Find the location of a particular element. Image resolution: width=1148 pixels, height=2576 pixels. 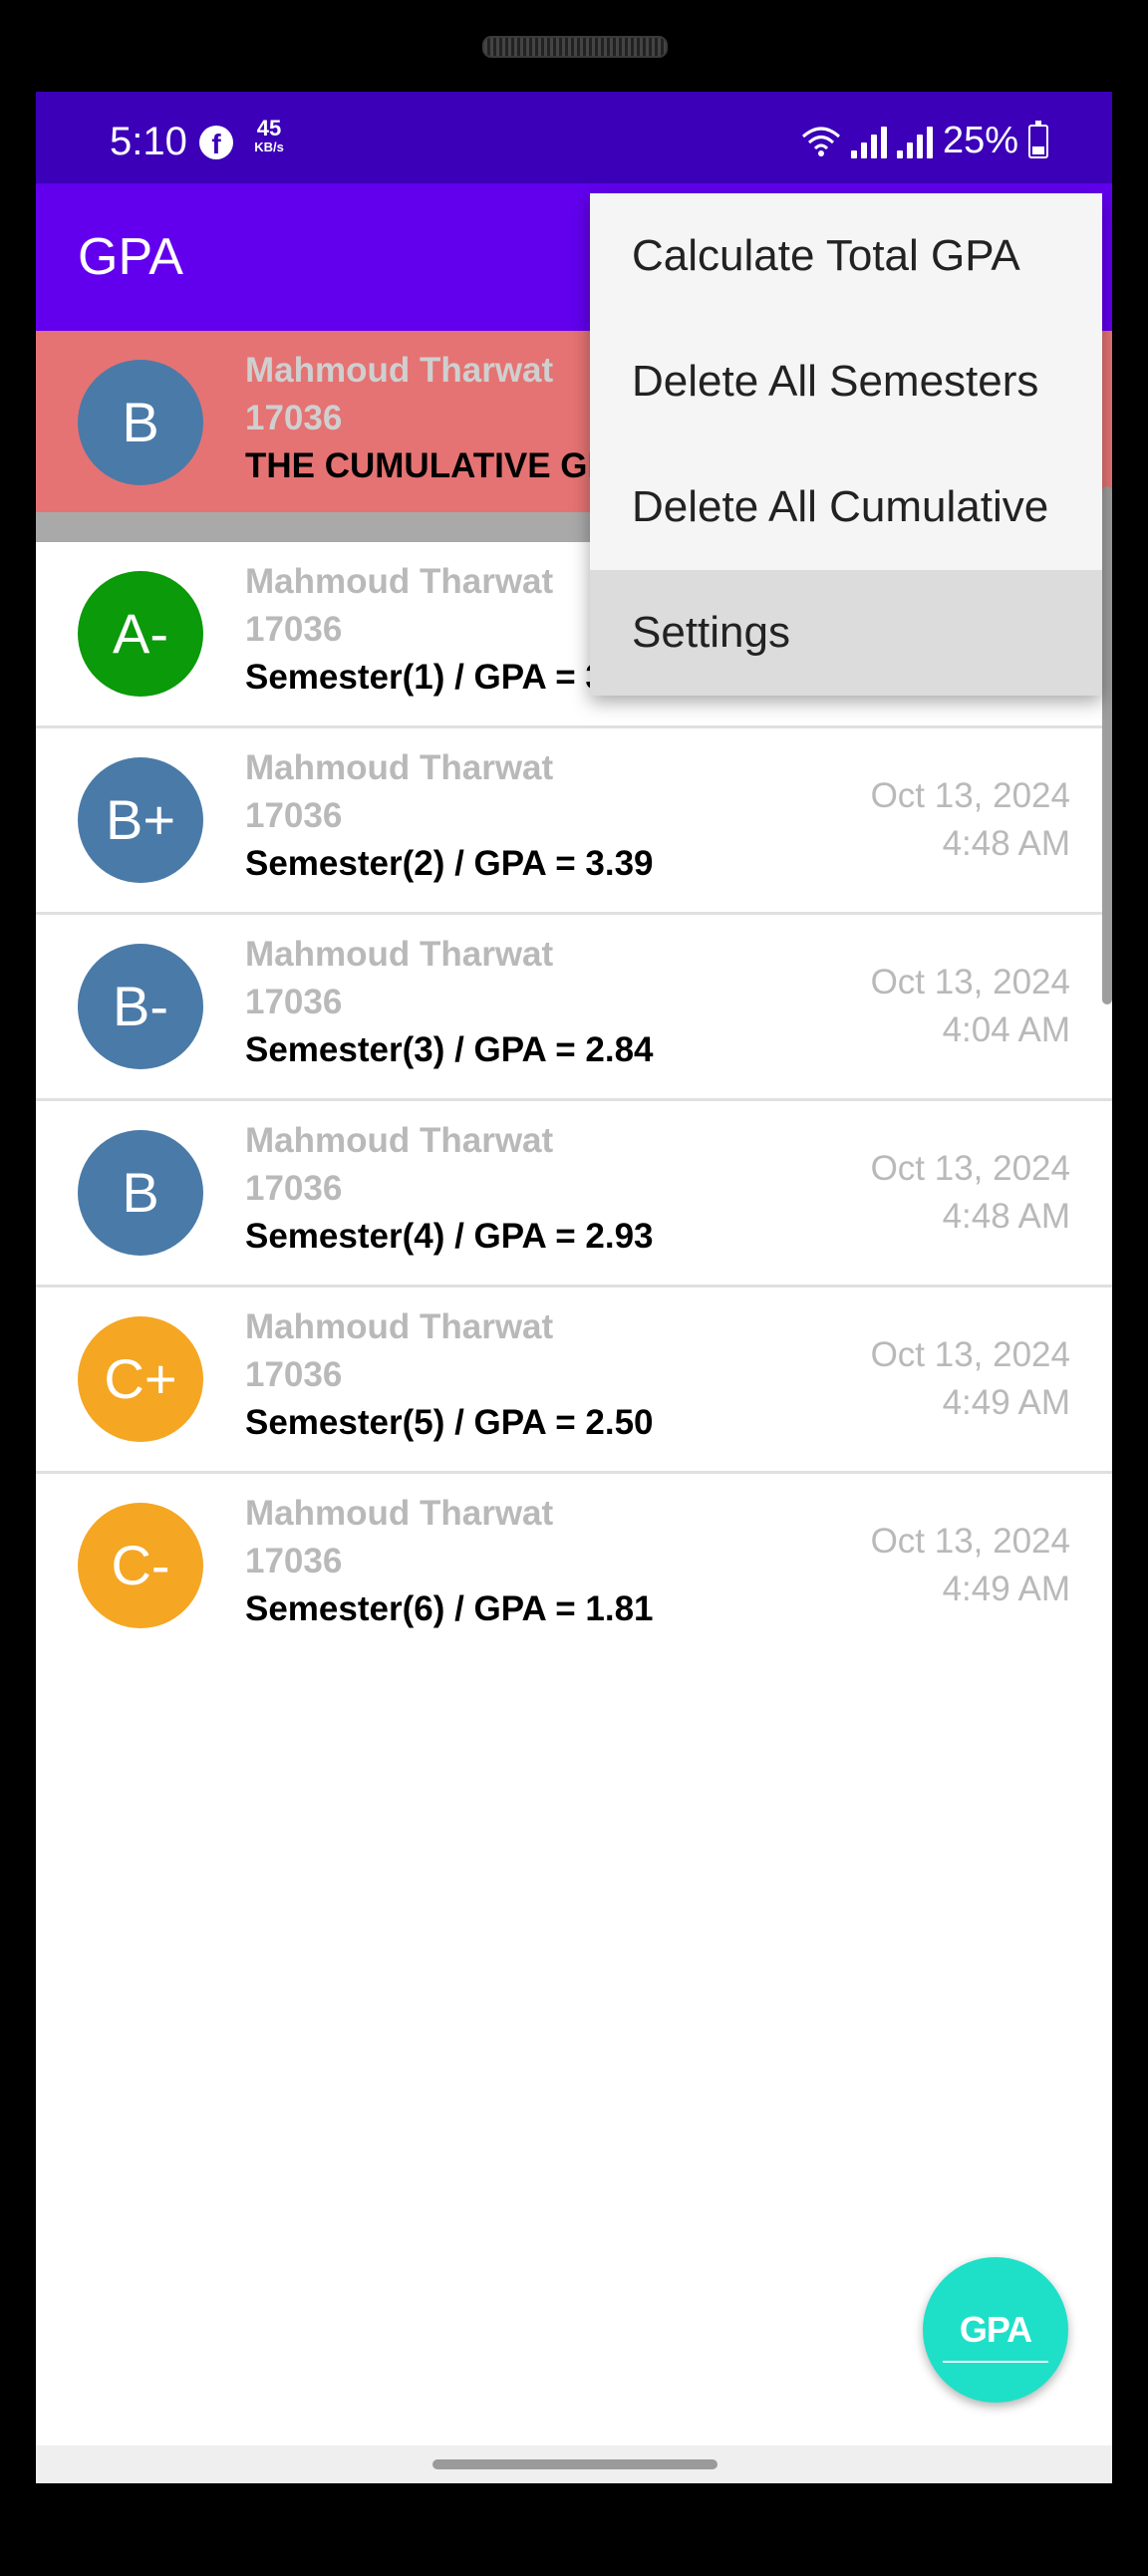

menu-item-calculate-total-gpa: Calculate Total GPA is located at coordinates (846, 256).